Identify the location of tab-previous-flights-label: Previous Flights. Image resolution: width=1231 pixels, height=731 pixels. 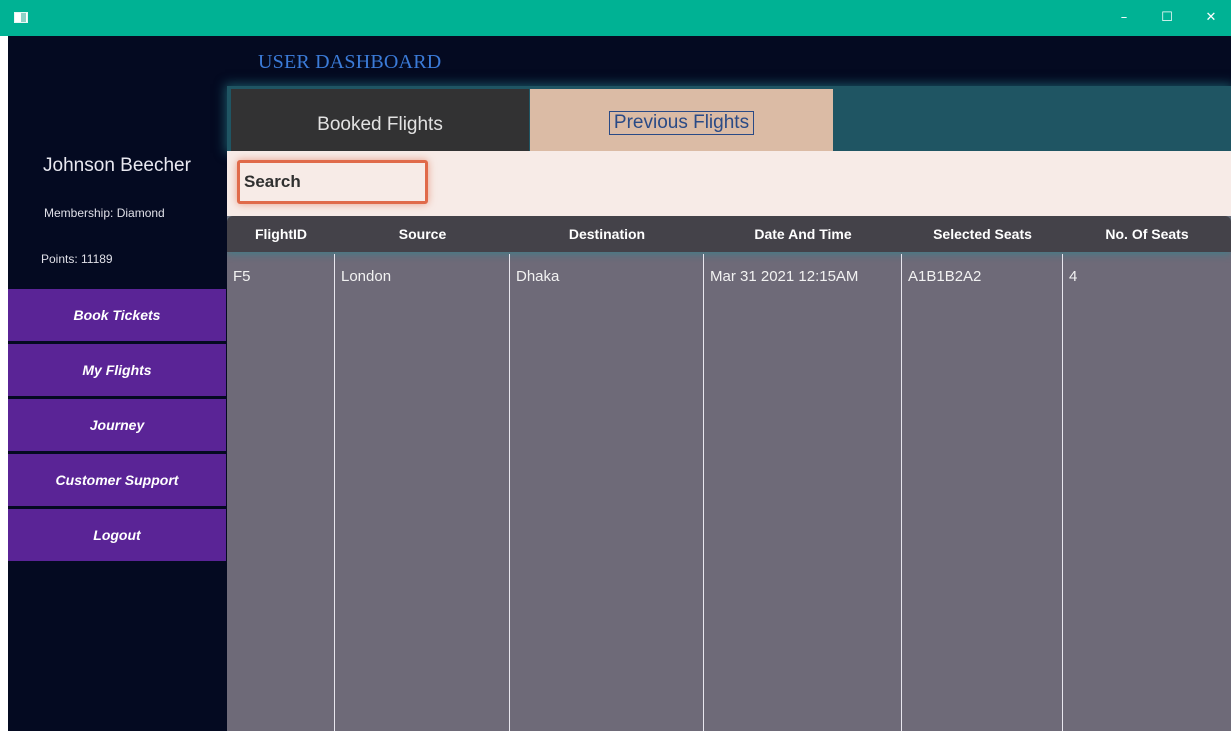
(681, 123).